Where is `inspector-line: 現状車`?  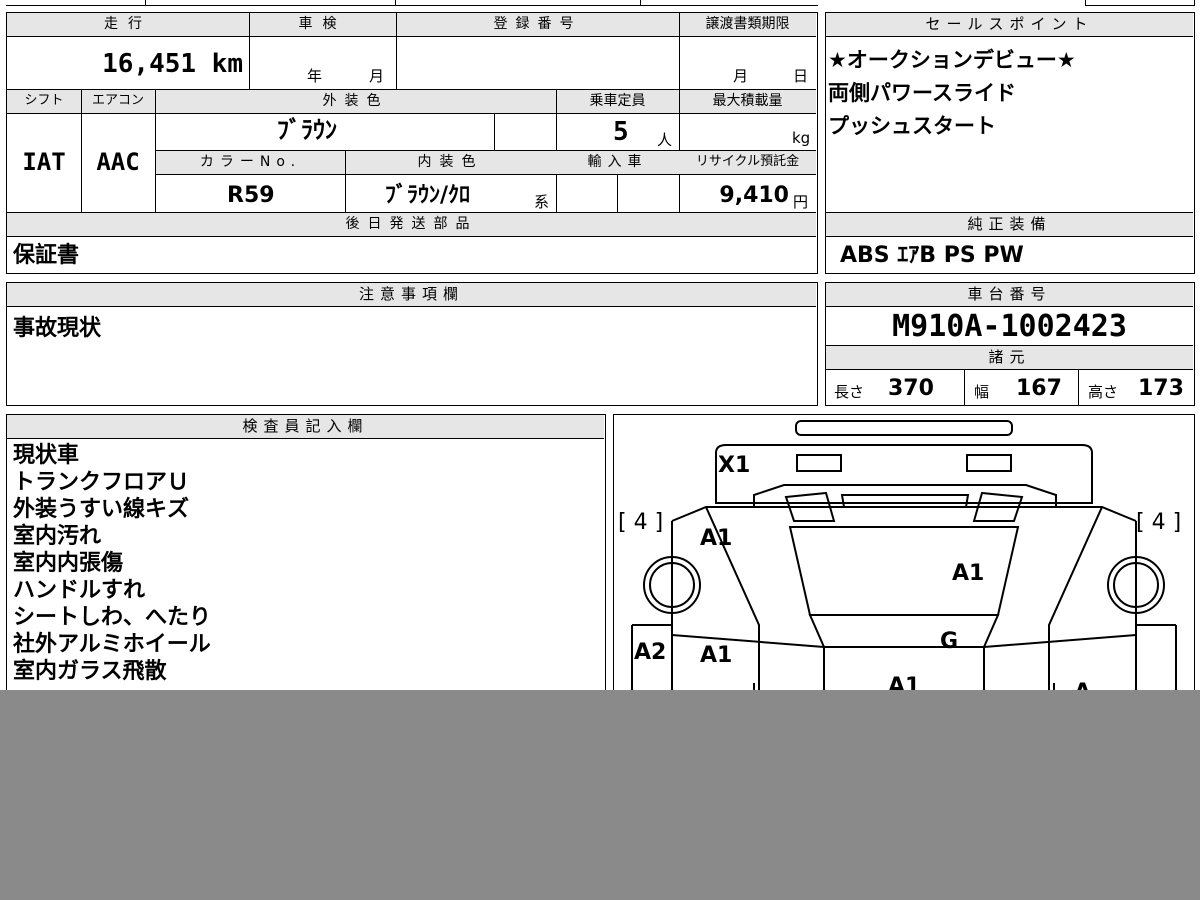 inspector-line: 現状車 is located at coordinates (46, 455).